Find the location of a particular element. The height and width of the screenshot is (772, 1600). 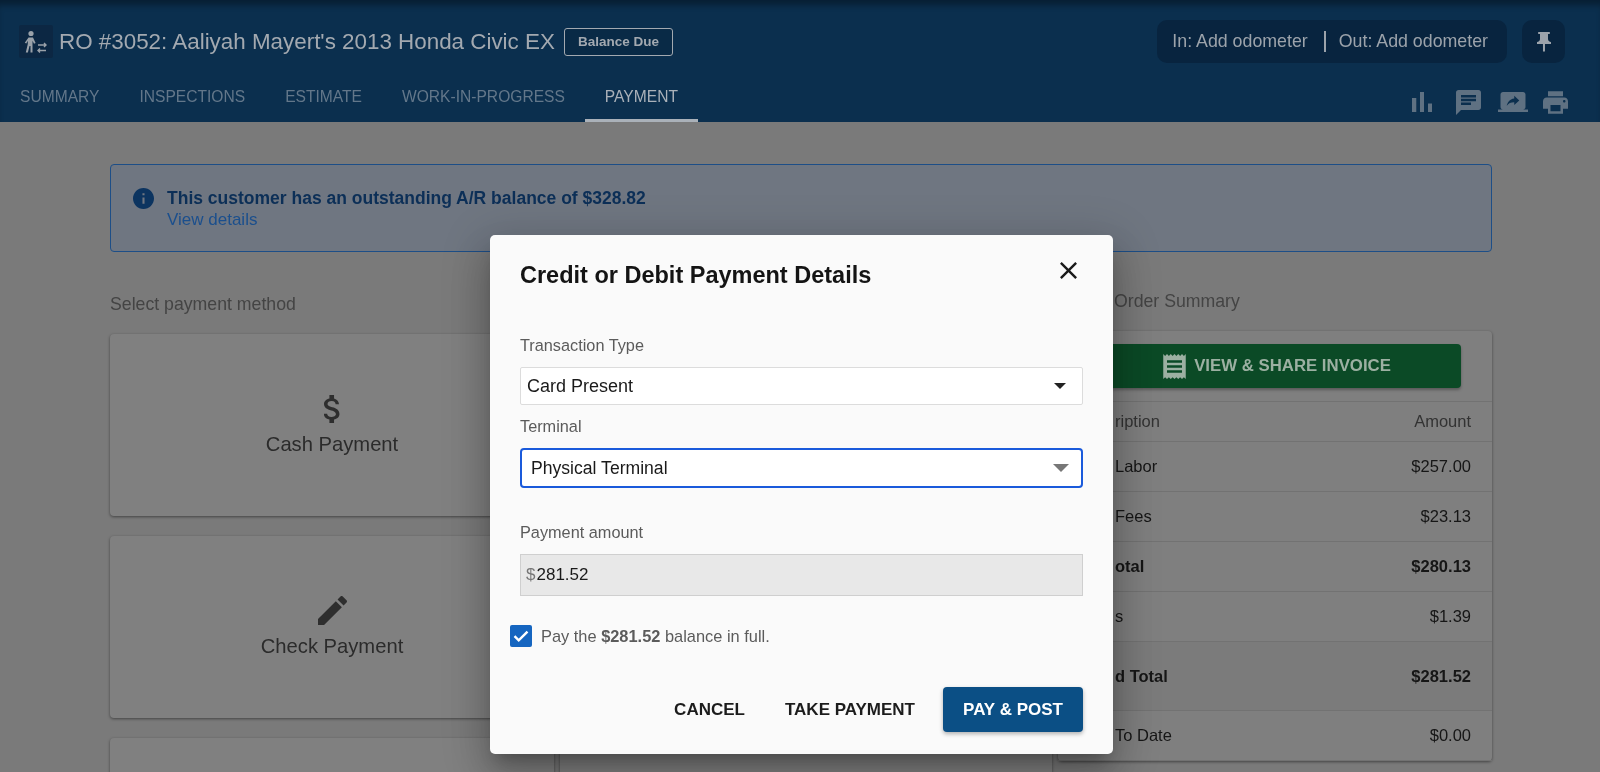

receipt-icon is located at coordinates (1175, 366).